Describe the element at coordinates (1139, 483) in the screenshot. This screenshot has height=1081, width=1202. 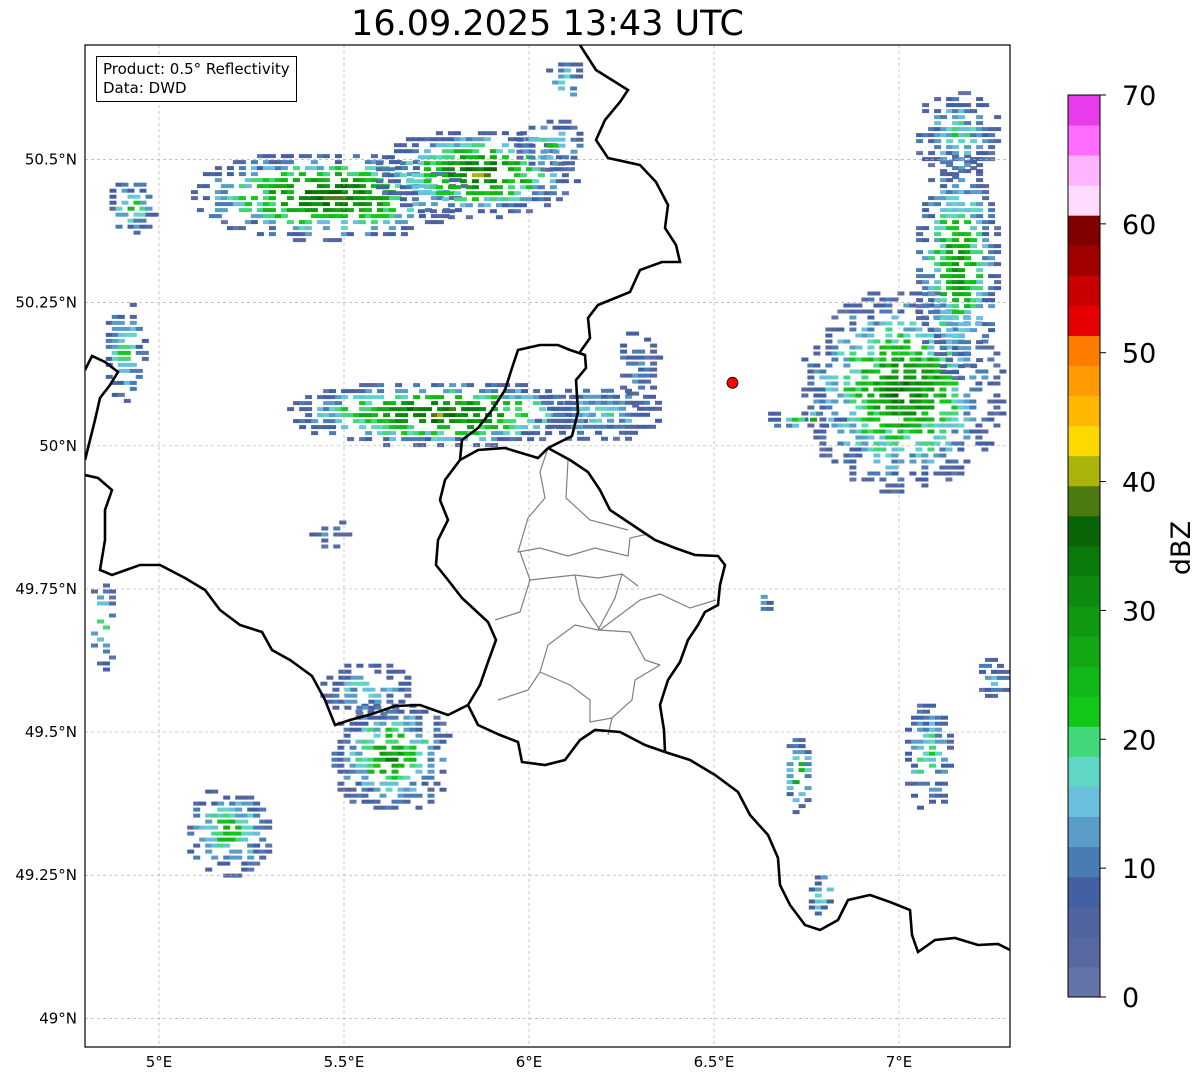
I see `colorbar-tick-label: 40` at that location.